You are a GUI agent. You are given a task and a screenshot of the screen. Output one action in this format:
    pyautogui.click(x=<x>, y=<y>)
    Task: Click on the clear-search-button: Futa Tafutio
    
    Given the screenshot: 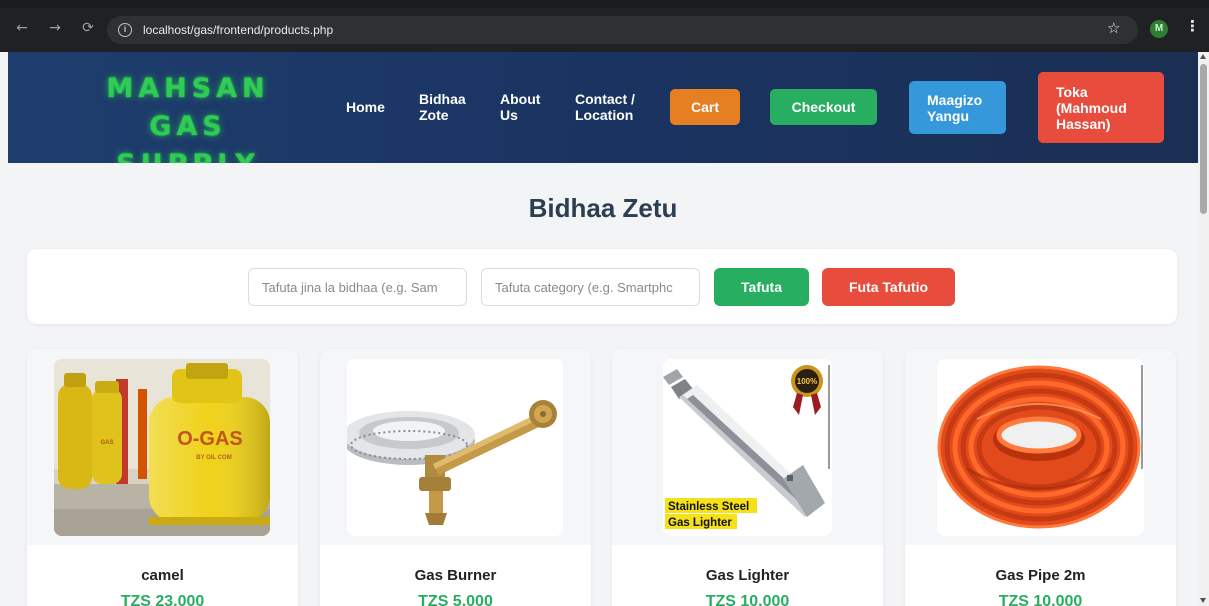 What is the action you would take?
    pyautogui.click(x=888, y=287)
    